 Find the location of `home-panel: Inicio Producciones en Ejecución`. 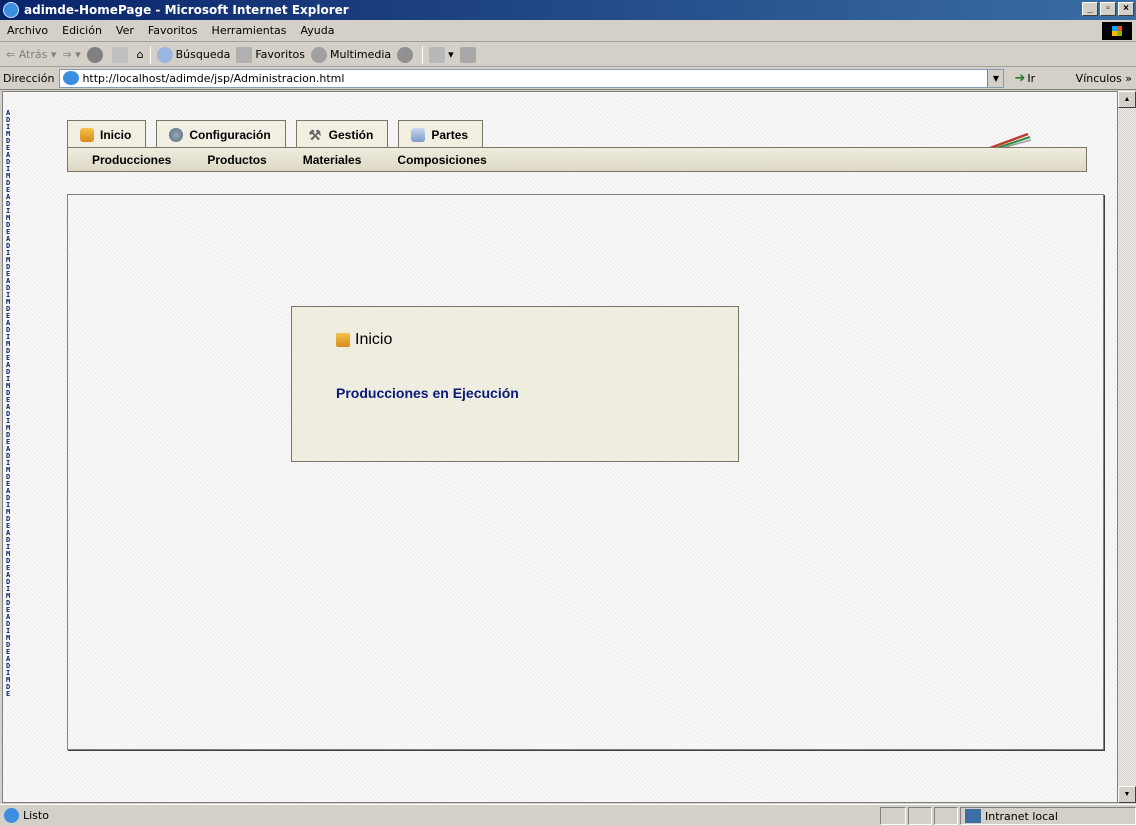

home-panel: Inicio Producciones en Ejecución is located at coordinates (515, 384).